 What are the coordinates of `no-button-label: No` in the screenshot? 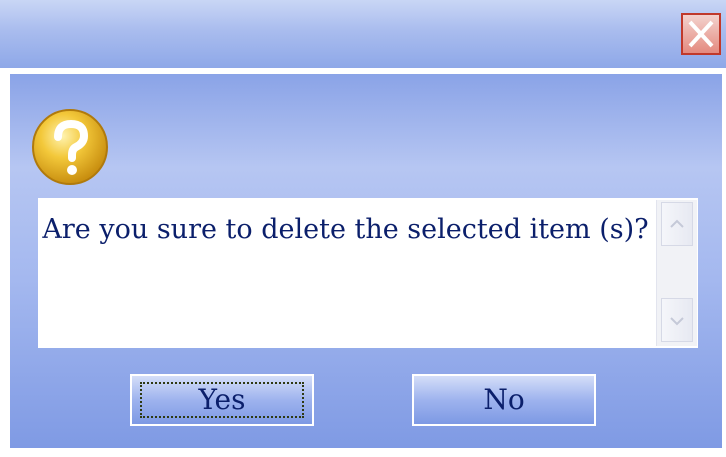 It's located at (504, 399).